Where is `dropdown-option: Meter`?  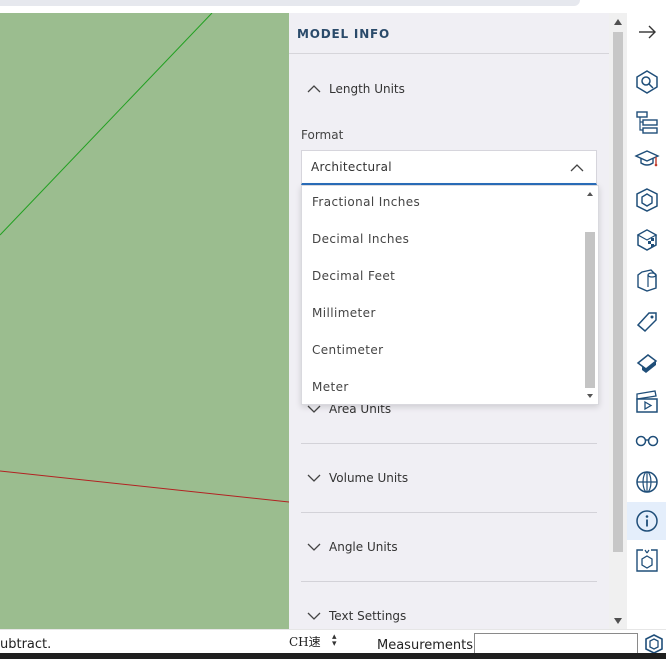 dropdown-option: Meter is located at coordinates (330, 387).